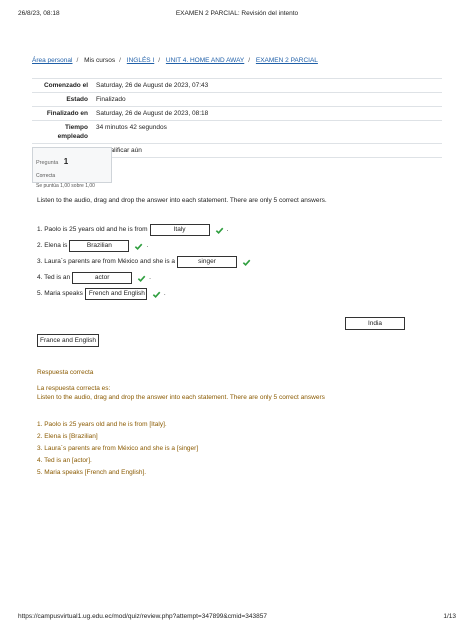 This screenshot has height=632, width=474. What do you see at coordinates (267, 99) in the screenshot?
I see `summary-value: Finalizado` at bounding box center [267, 99].